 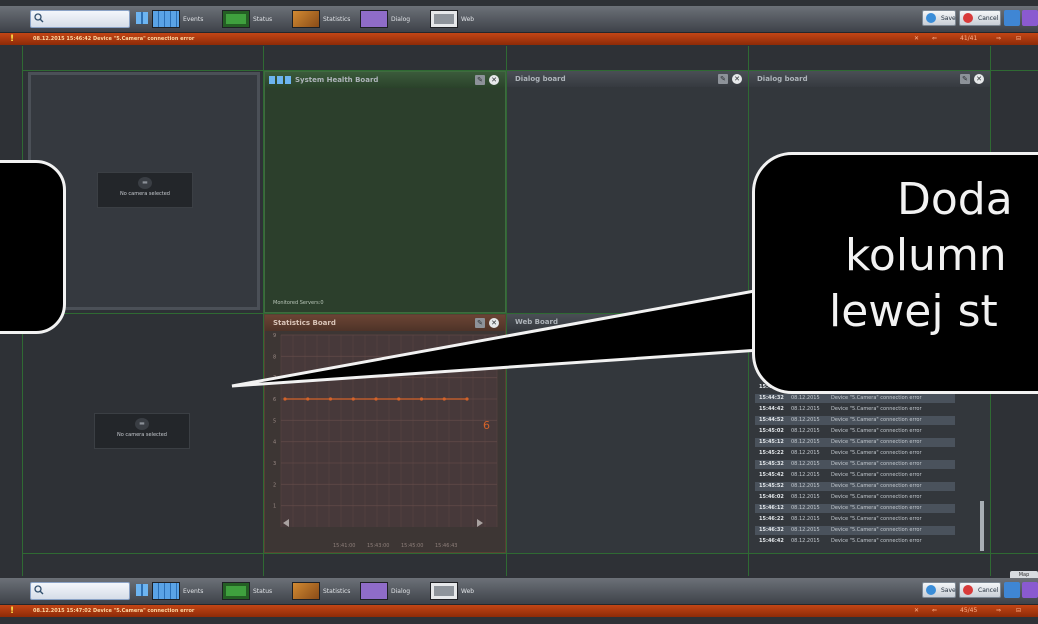 I want to click on callout-bubble-right: Doda kolumn lewej st, so click(x=895, y=273).